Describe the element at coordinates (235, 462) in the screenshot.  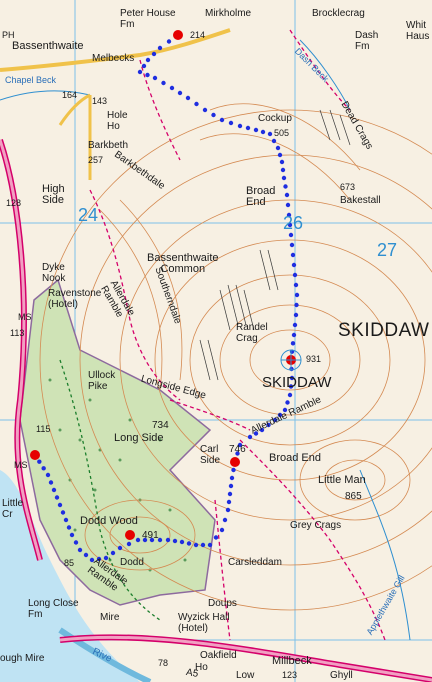
I see `waypoint-carl-side` at that location.